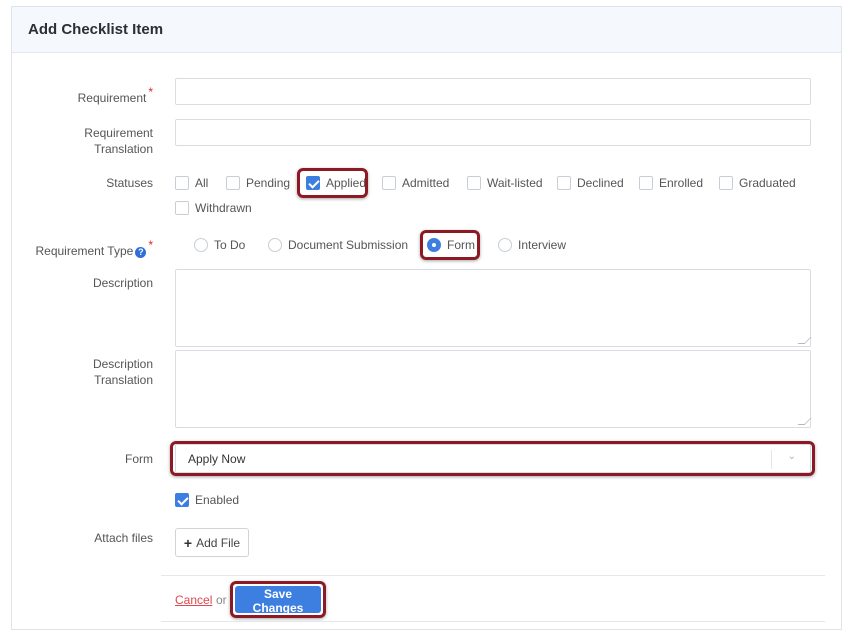 This screenshot has height=632, width=855. What do you see at coordinates (646, 183) in the screenshot?
I see `status-enrolled-checkbox` at bounding box center [646, 183].